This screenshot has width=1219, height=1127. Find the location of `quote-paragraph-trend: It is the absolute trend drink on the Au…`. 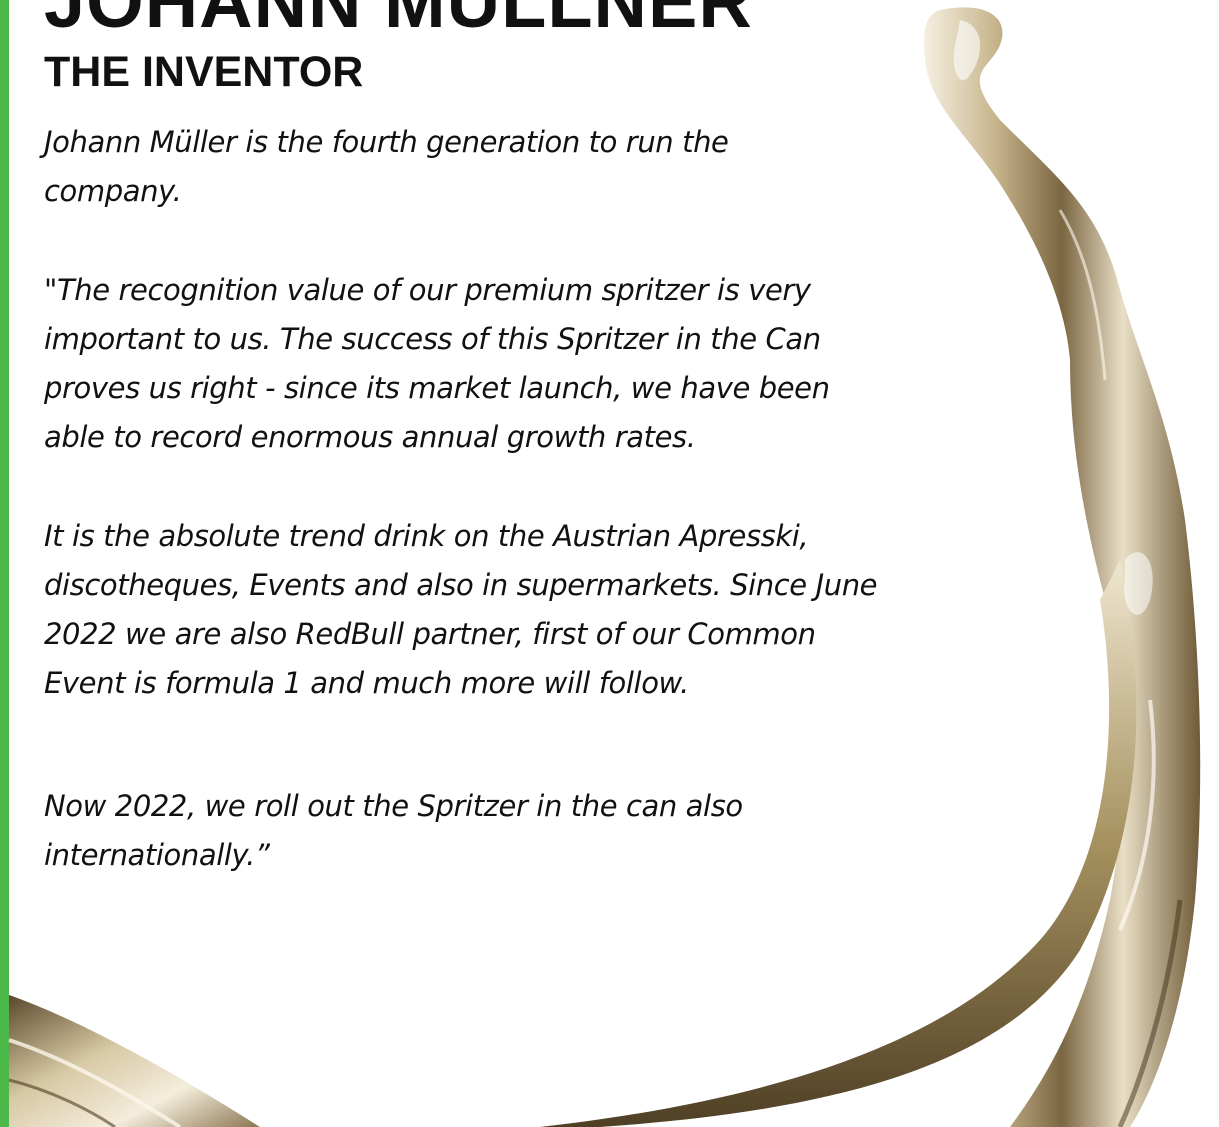

quote-paragraph-trend: It is the absolute trend drink on the Au… is located at coordinates (461, 609).